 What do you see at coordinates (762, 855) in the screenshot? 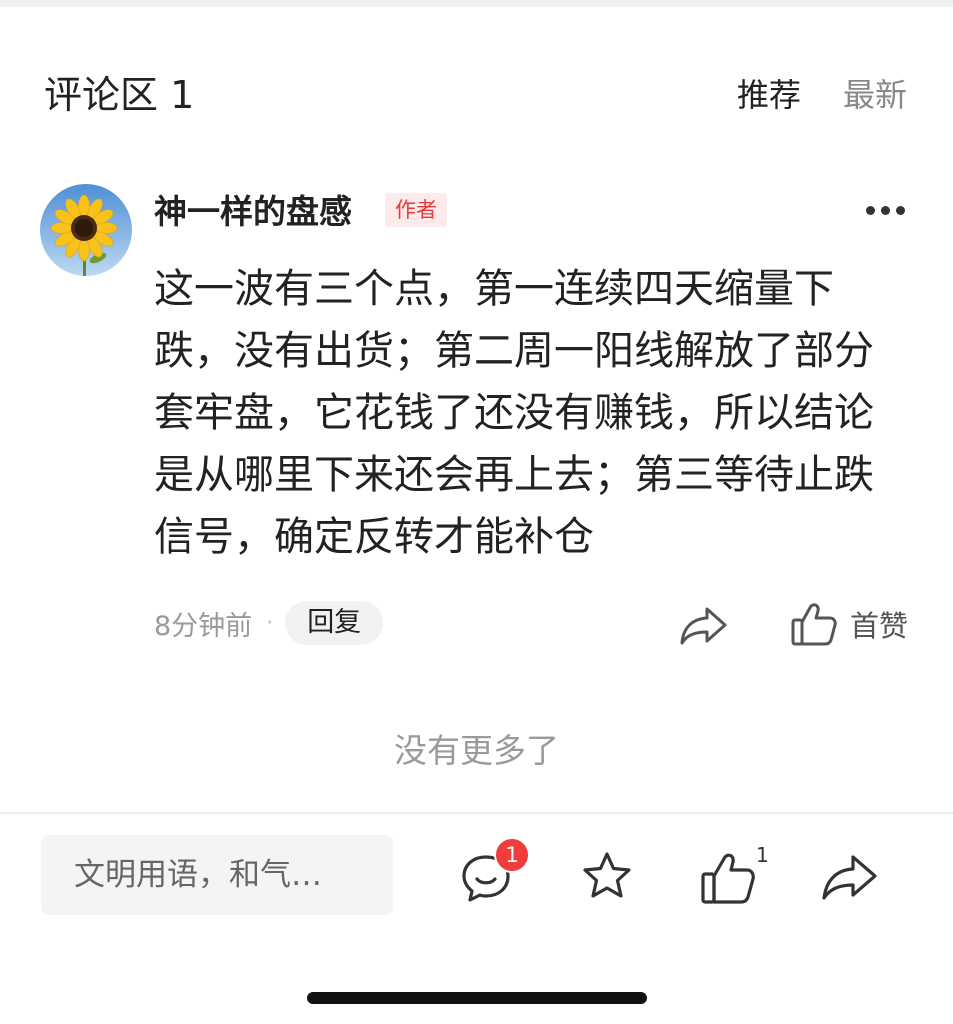
I see `like-count: 1` at bounding box center [762, 855].